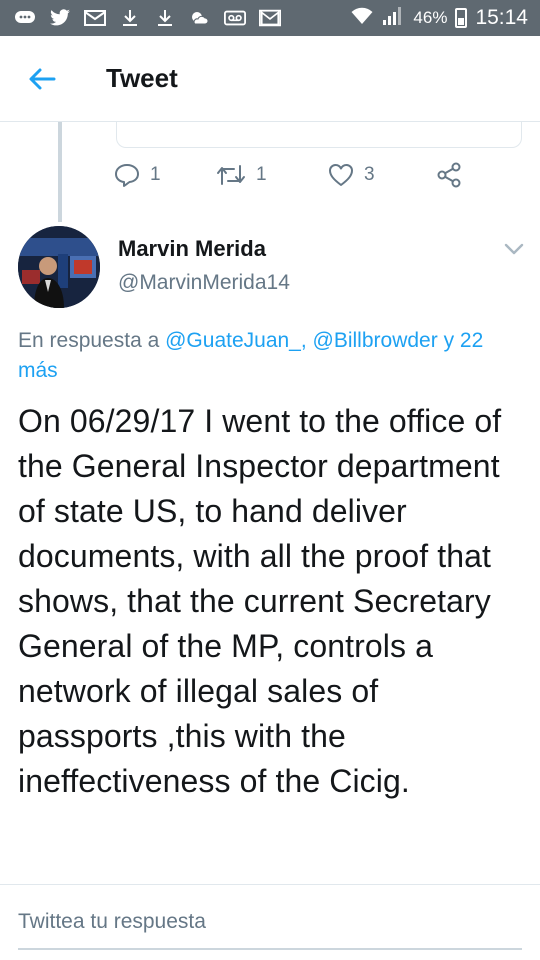 The image size is (540, 960). I want to click on weather-icon, so click(200, 18).